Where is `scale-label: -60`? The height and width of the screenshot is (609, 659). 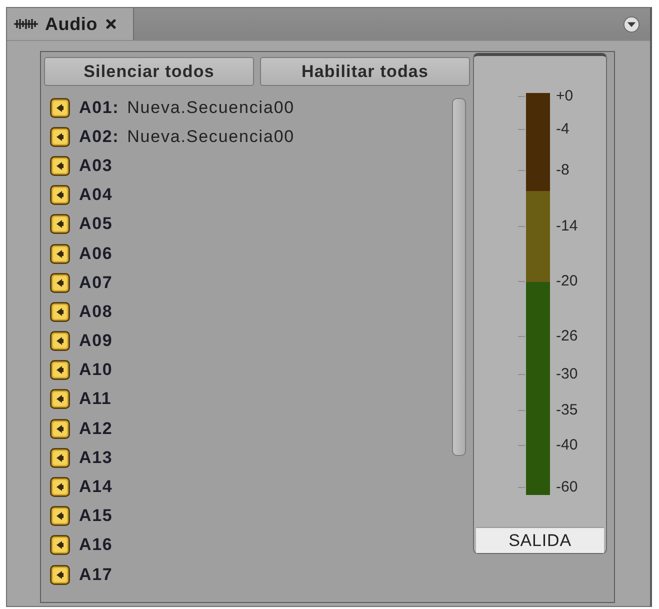
scale-label: -60 is located at coordinates (567, 487).